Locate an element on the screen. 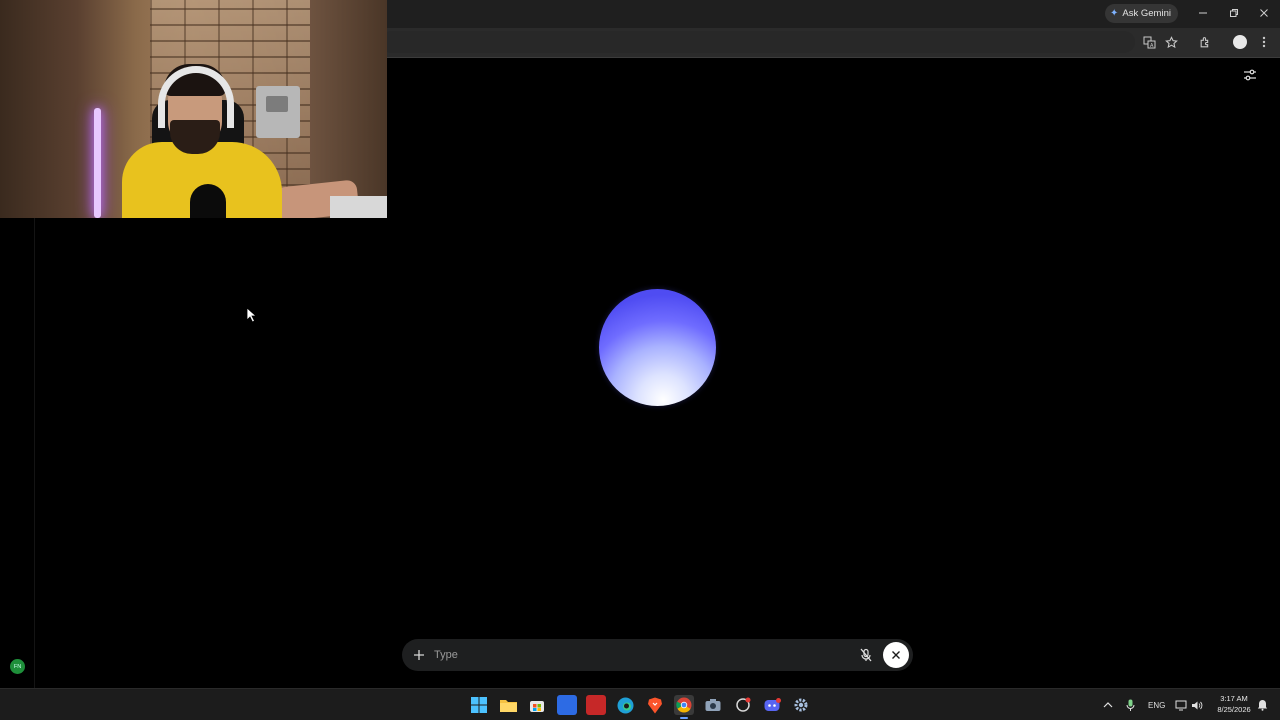 The width and height of the screenshot is (1280, 720). tray-chevron-up-icon is located at coordinates (1108, 704).